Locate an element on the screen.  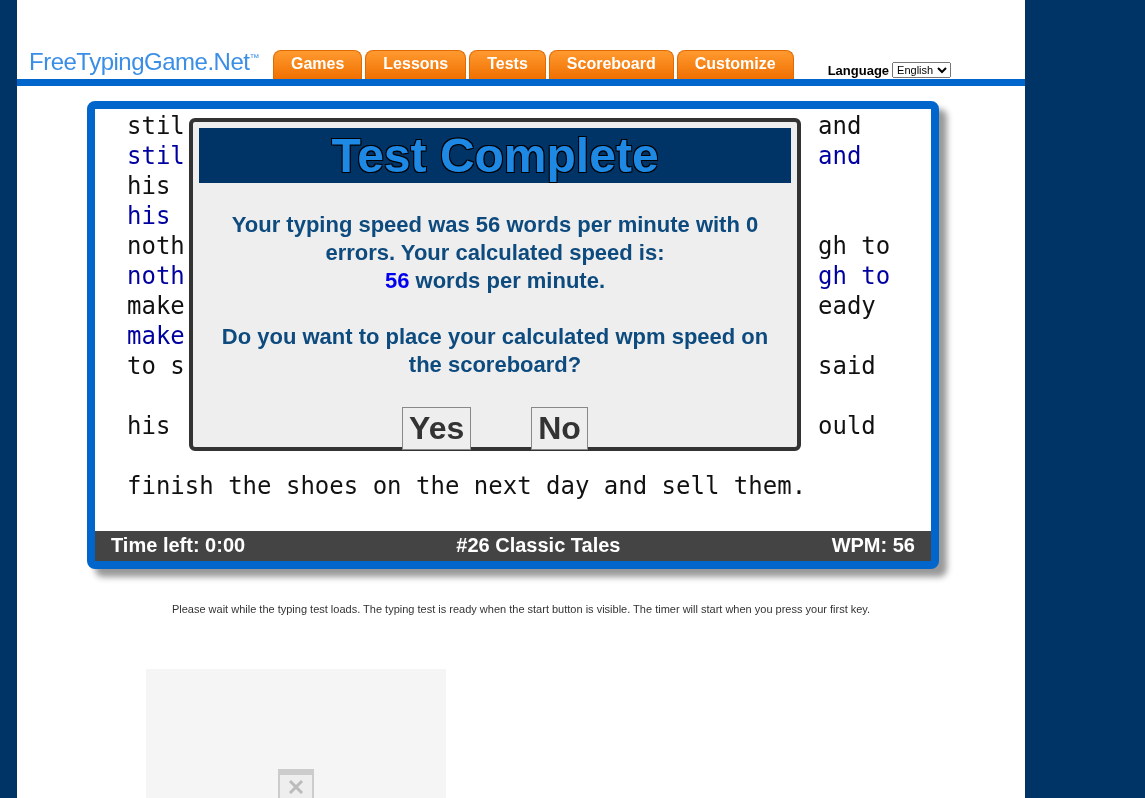
typed-text: his is located at coordinates (149, 216).